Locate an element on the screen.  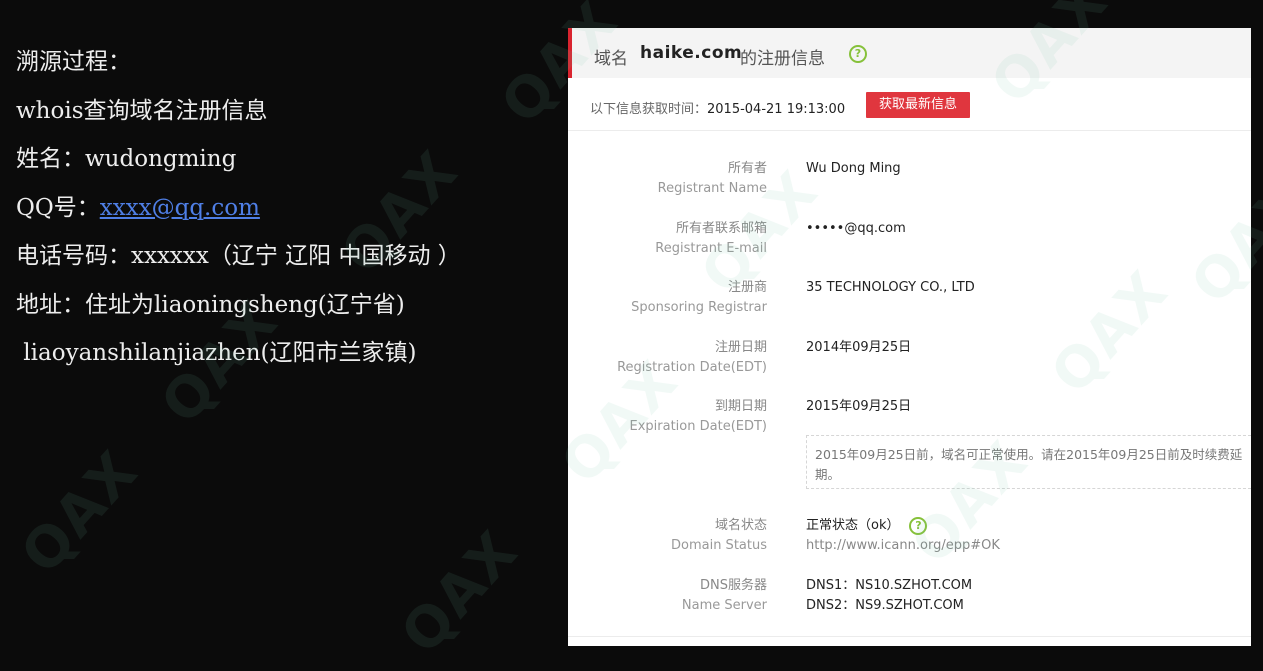
domain-name: haike.com is located at coordinates (691, 53).